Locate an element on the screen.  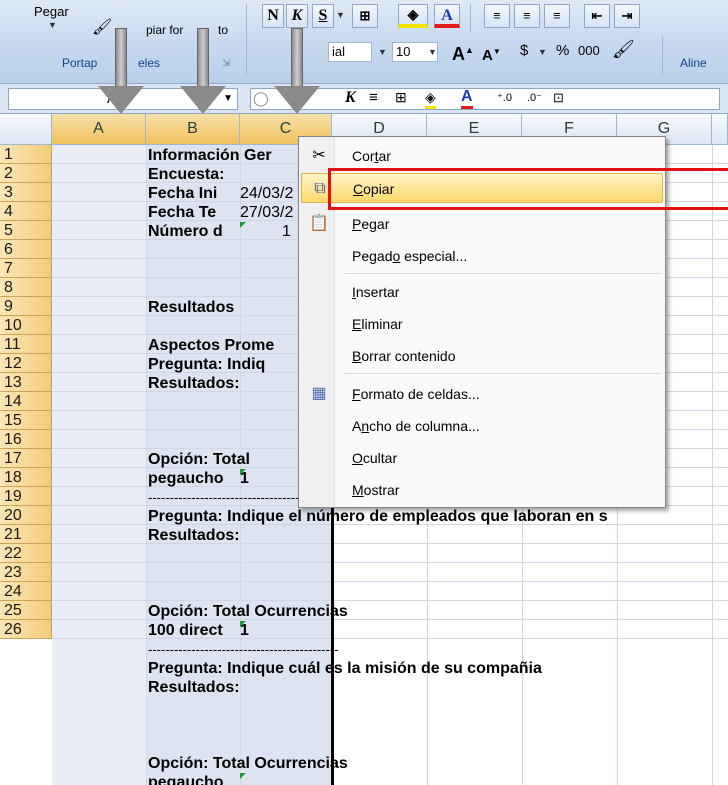
mini-align-icon: ≡ is located at coordinates (373, 97).